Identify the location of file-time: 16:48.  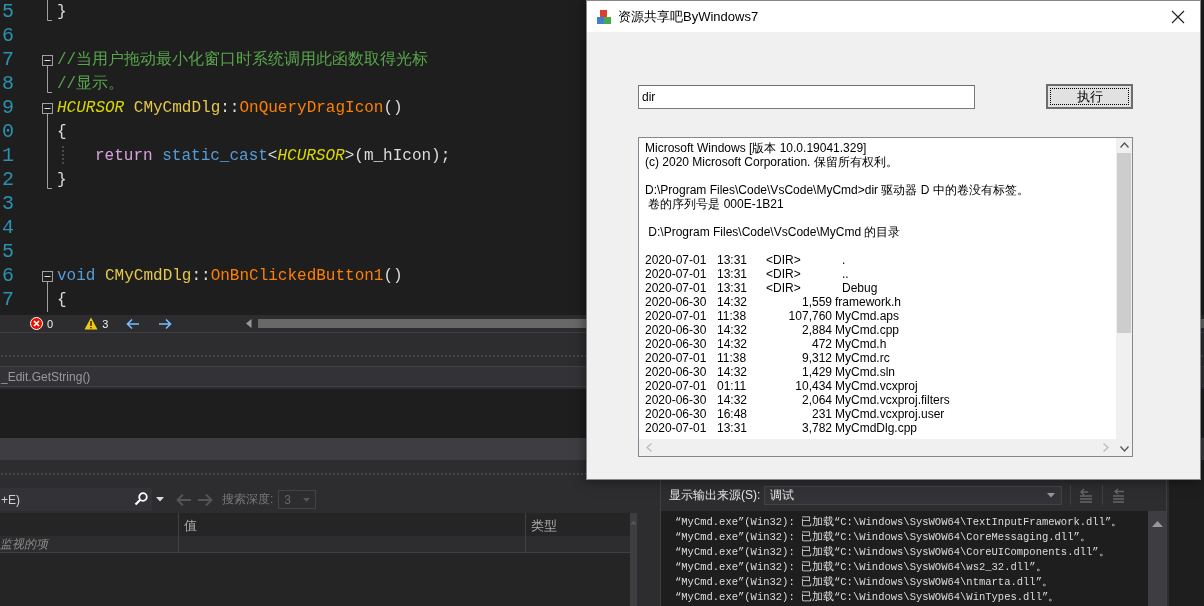
(733, 414).